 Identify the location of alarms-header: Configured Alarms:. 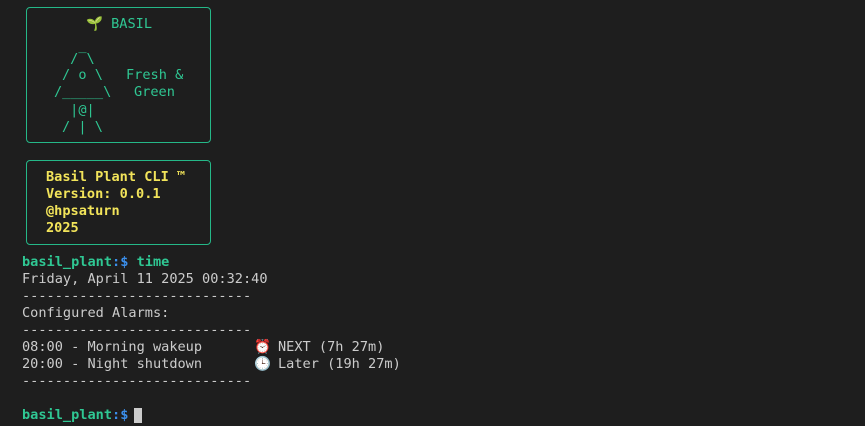
(96, 313).